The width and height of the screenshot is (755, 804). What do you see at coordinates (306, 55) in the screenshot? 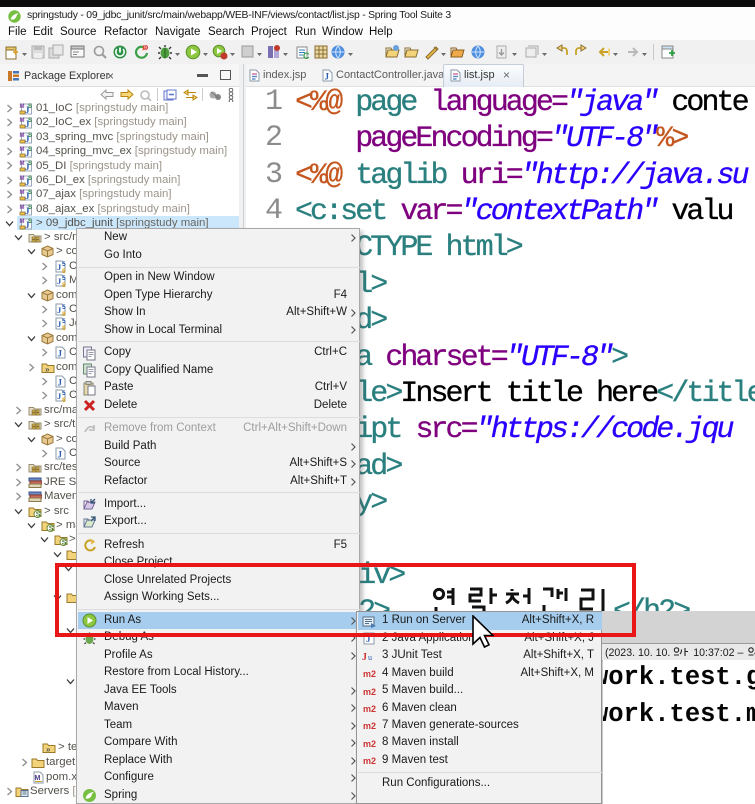
I see `svg-text: C` at bounding box center [306, 55].